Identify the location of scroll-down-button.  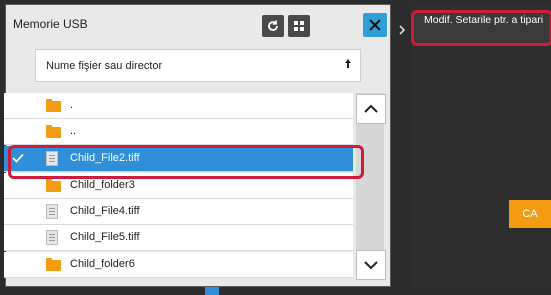
(371, 265).